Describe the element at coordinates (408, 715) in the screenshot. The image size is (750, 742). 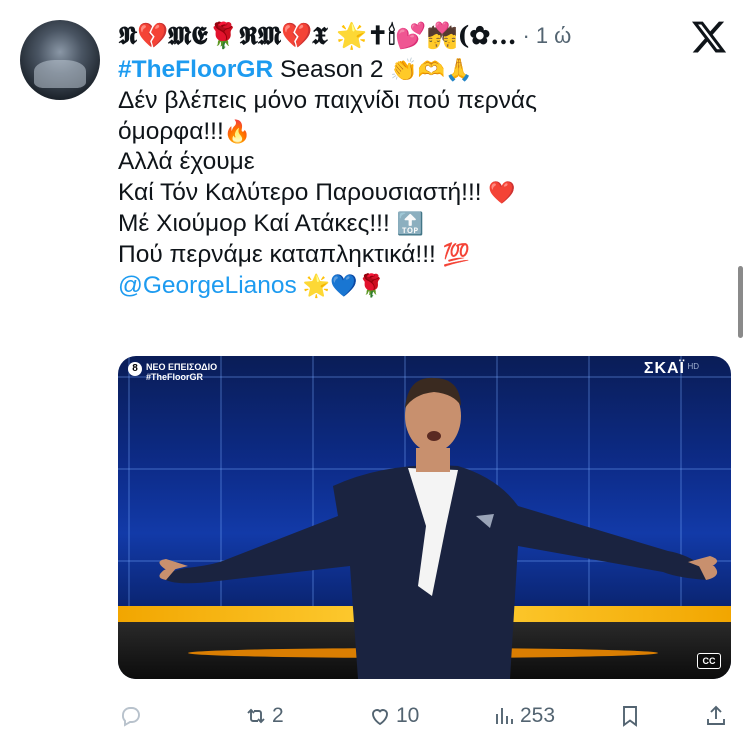
I see `like-count: 10` at that location.